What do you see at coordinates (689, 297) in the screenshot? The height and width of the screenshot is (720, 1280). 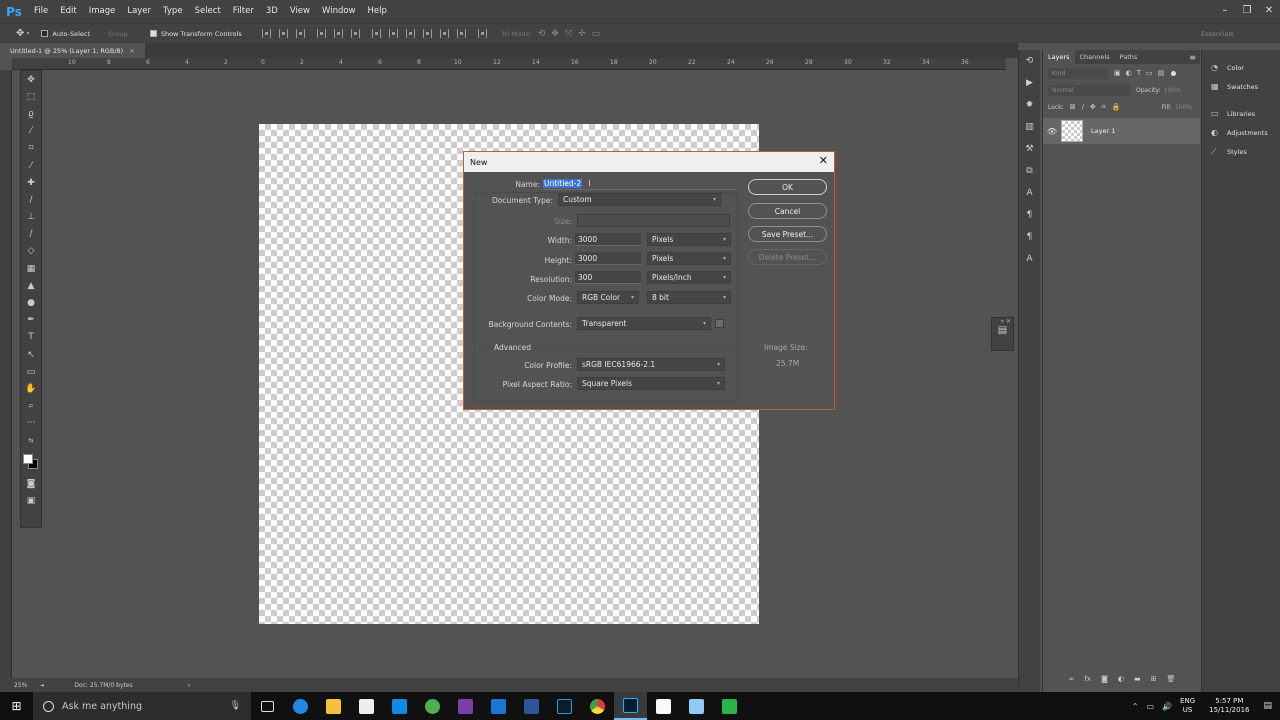 I see `bit-depth-select: 8 bit ▾` at bounding box center [689, 297].